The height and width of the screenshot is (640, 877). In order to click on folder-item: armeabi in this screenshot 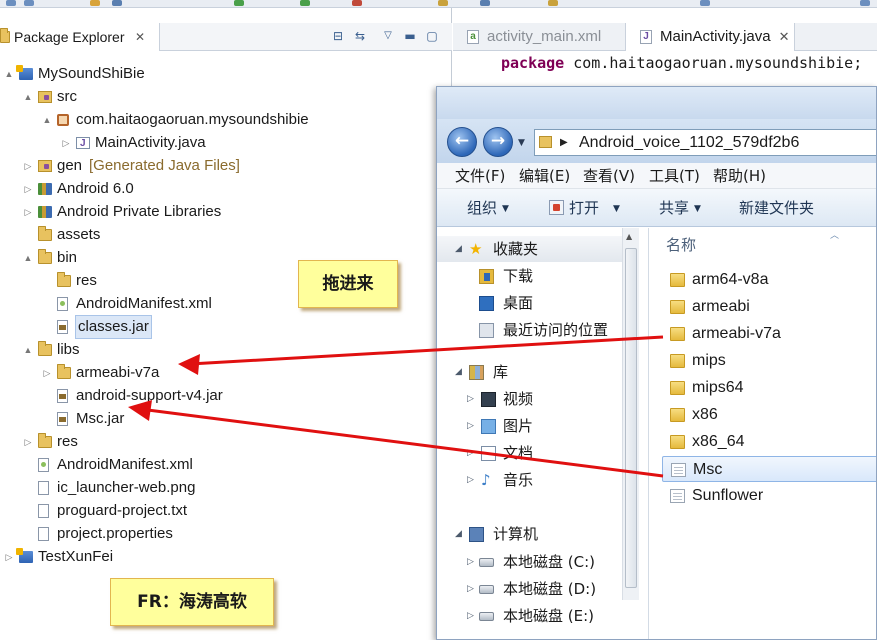, I will do `click(769, 307)`.